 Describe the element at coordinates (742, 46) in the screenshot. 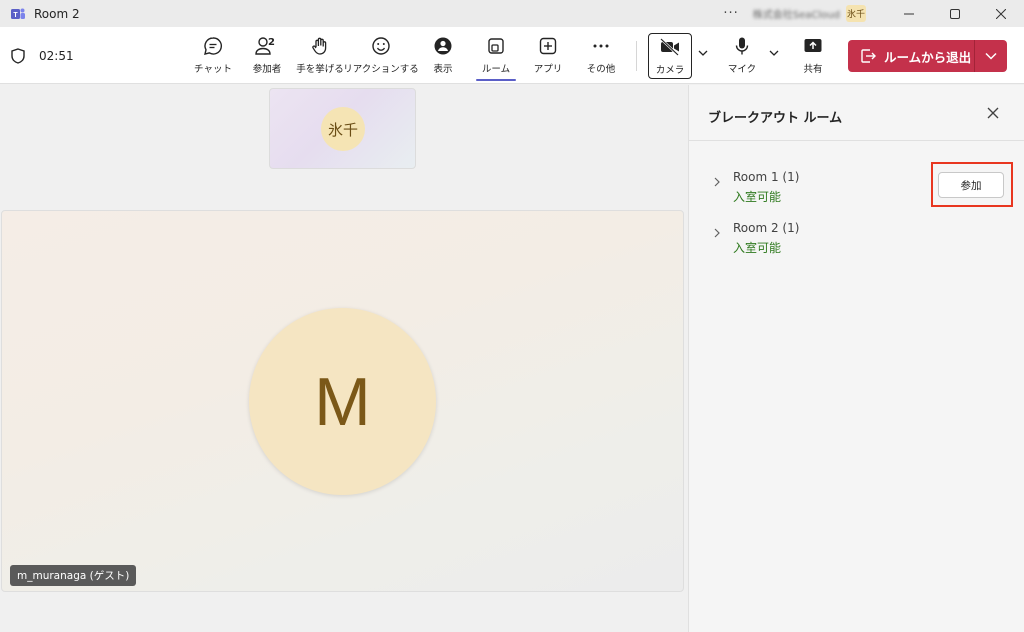

I see `microphone-icon` at that location.